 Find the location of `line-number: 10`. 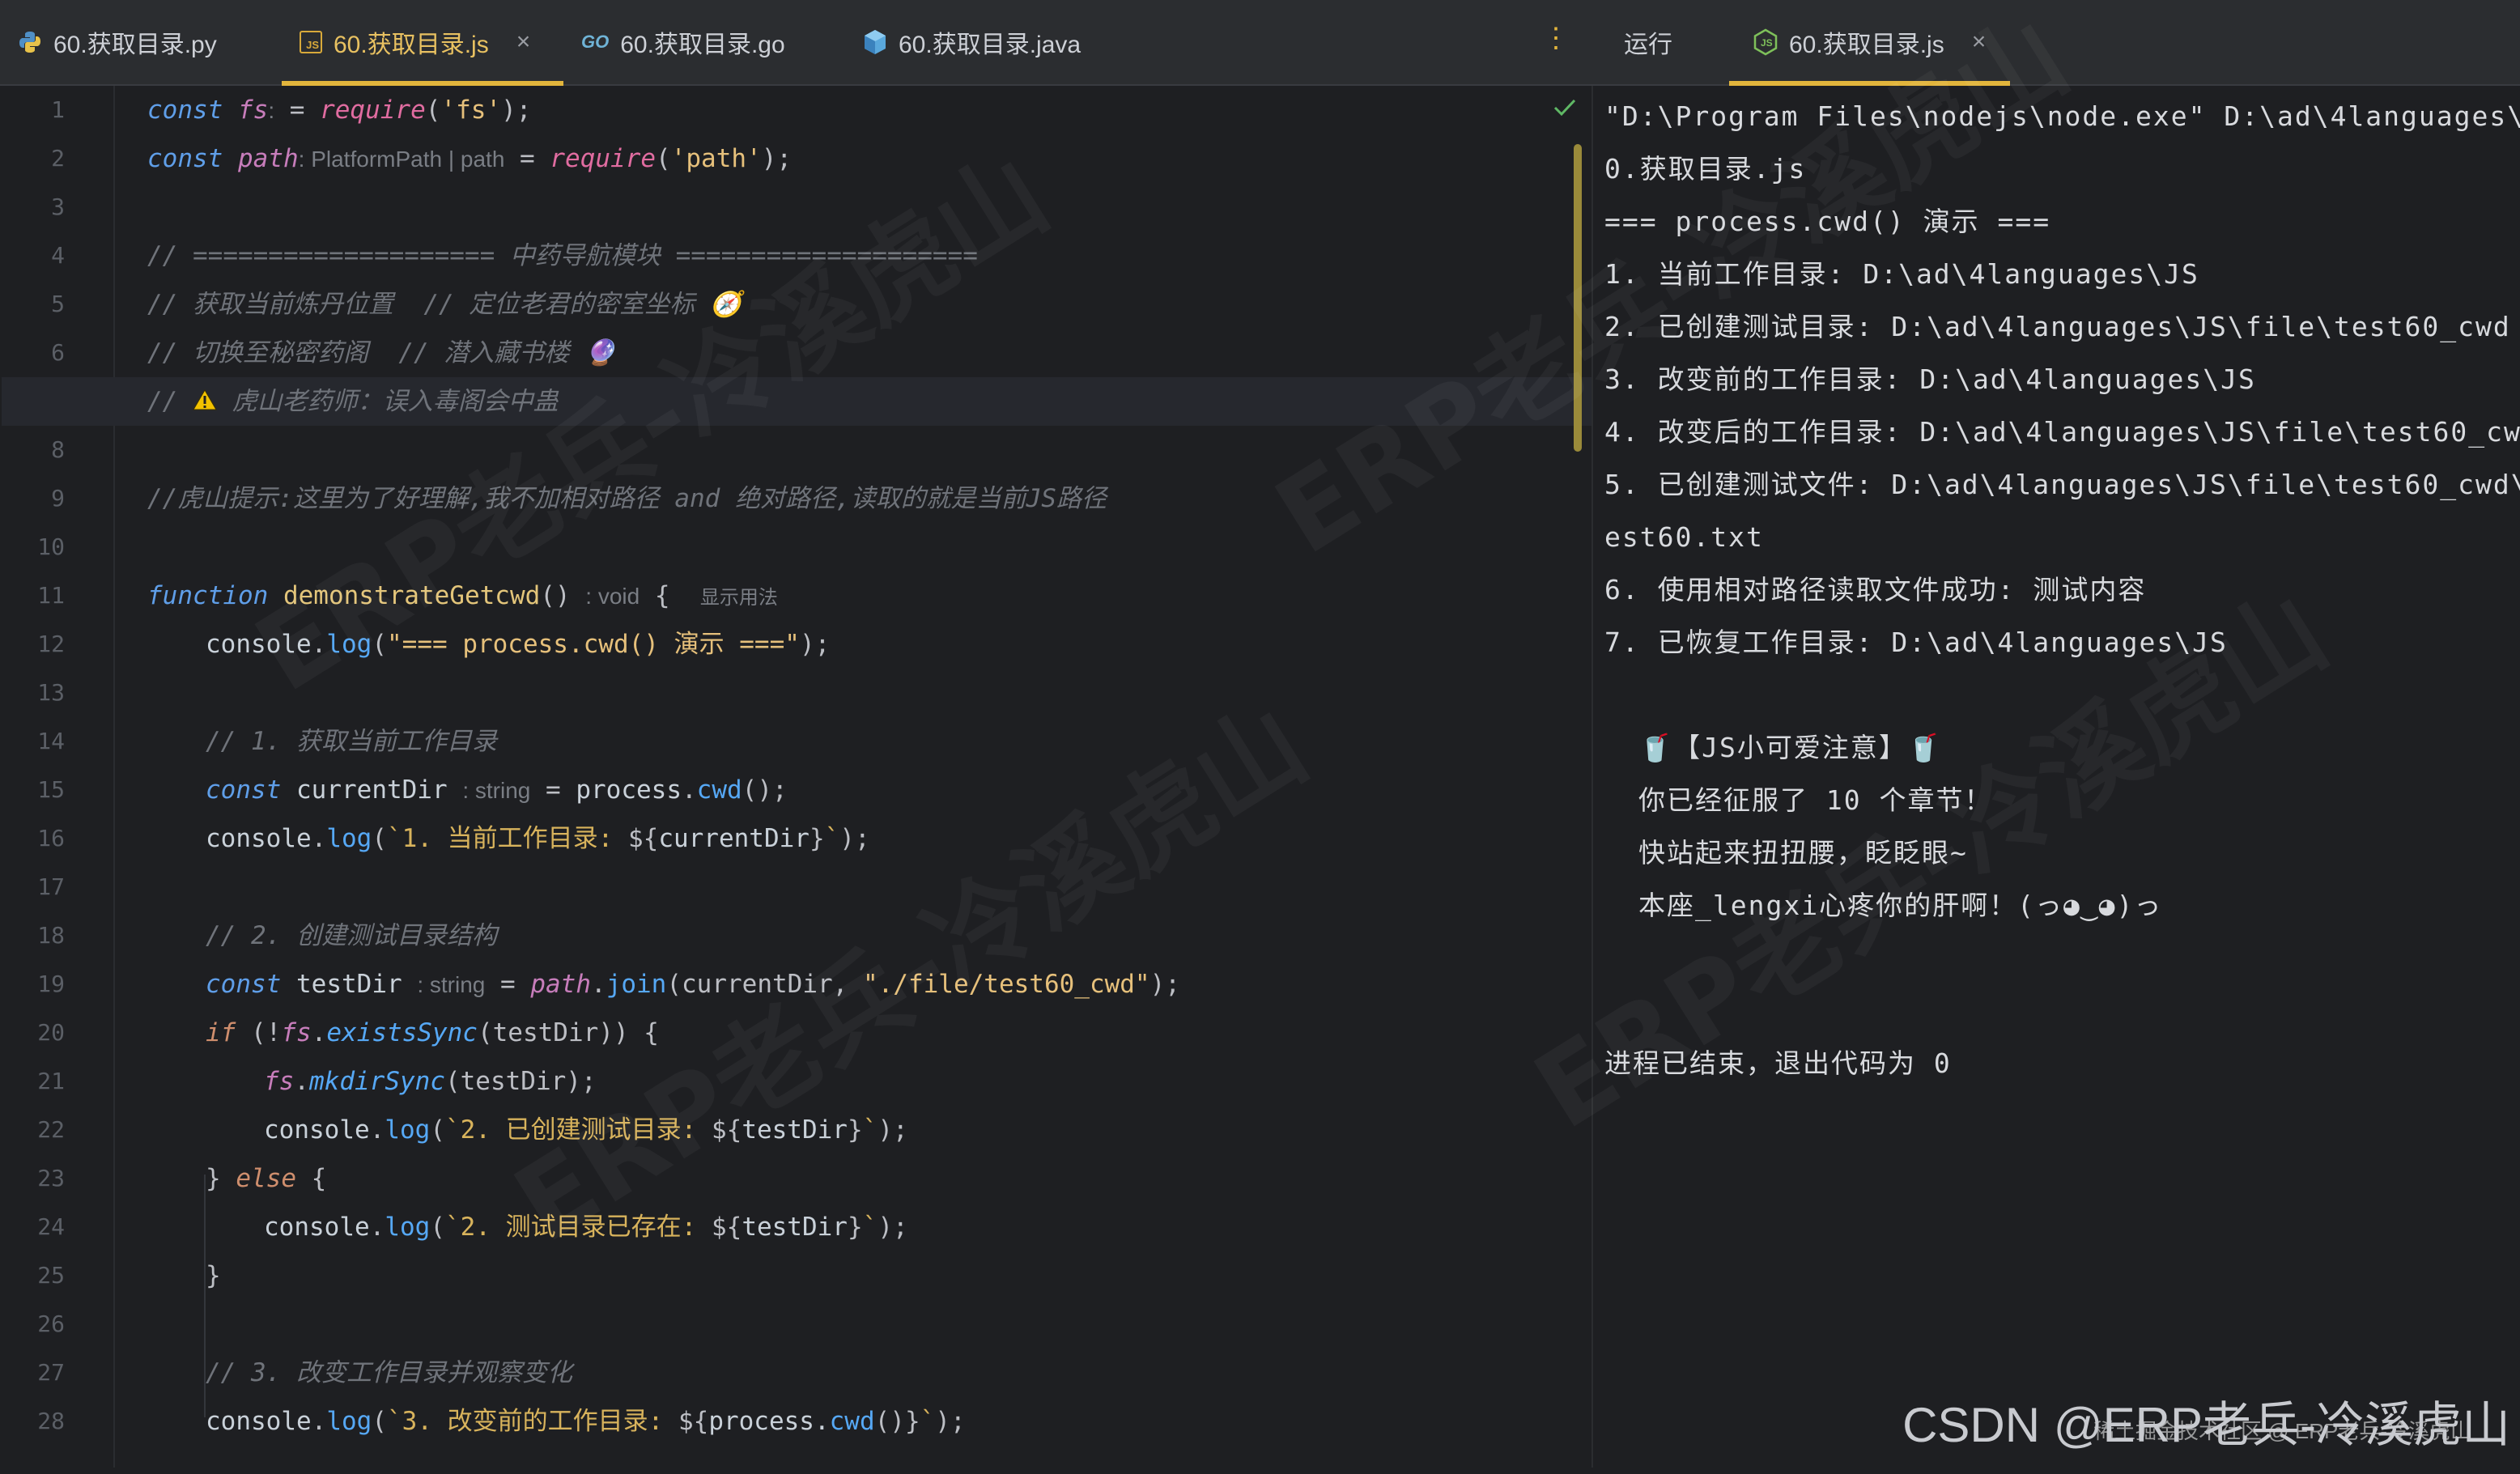

line-number: 10 is located at coordinates (51, 546).